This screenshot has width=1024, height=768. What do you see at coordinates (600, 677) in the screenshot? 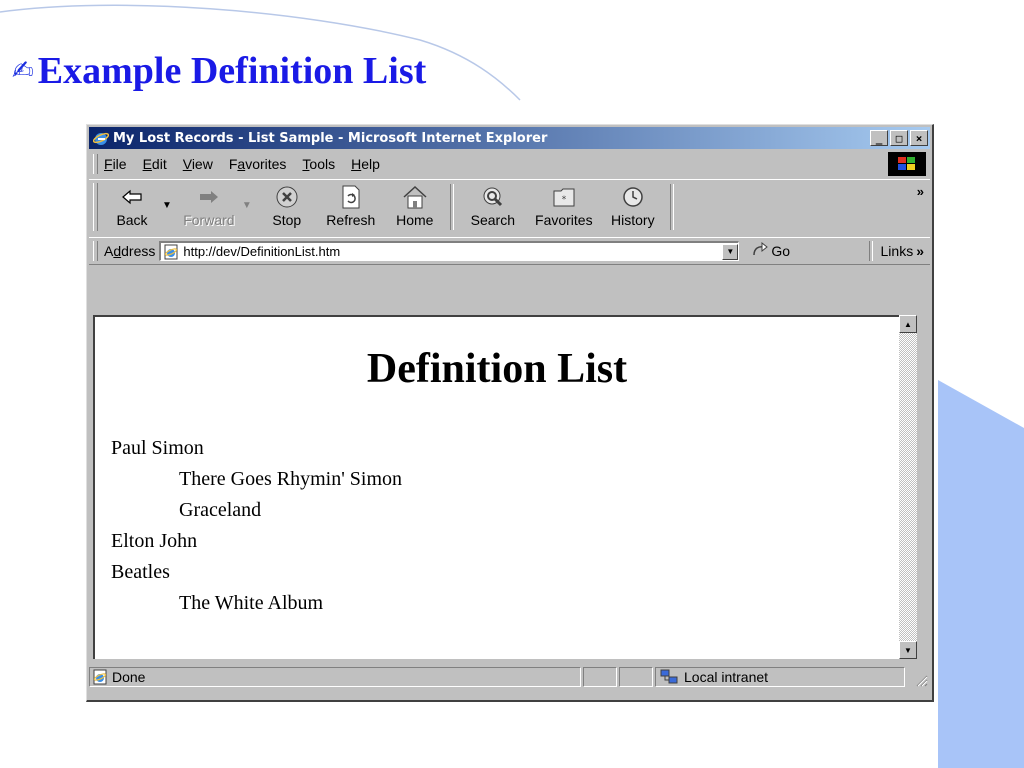
I see `status-pane-progress` at bounding box center [600, 677].